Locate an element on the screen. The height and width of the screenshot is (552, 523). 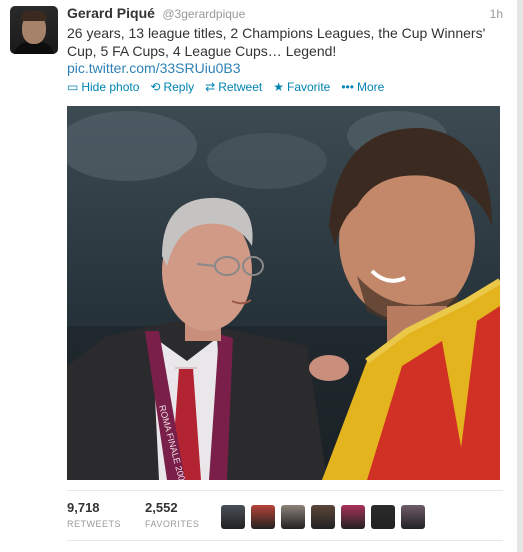
favoriters-list is located at coordinates (323, 517).